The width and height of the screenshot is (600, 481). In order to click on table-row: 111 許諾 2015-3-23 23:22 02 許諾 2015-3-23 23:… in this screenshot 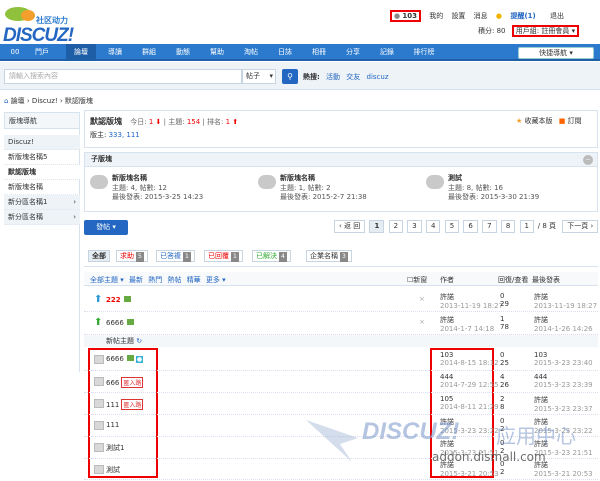, I will do `click(341, 426)`.